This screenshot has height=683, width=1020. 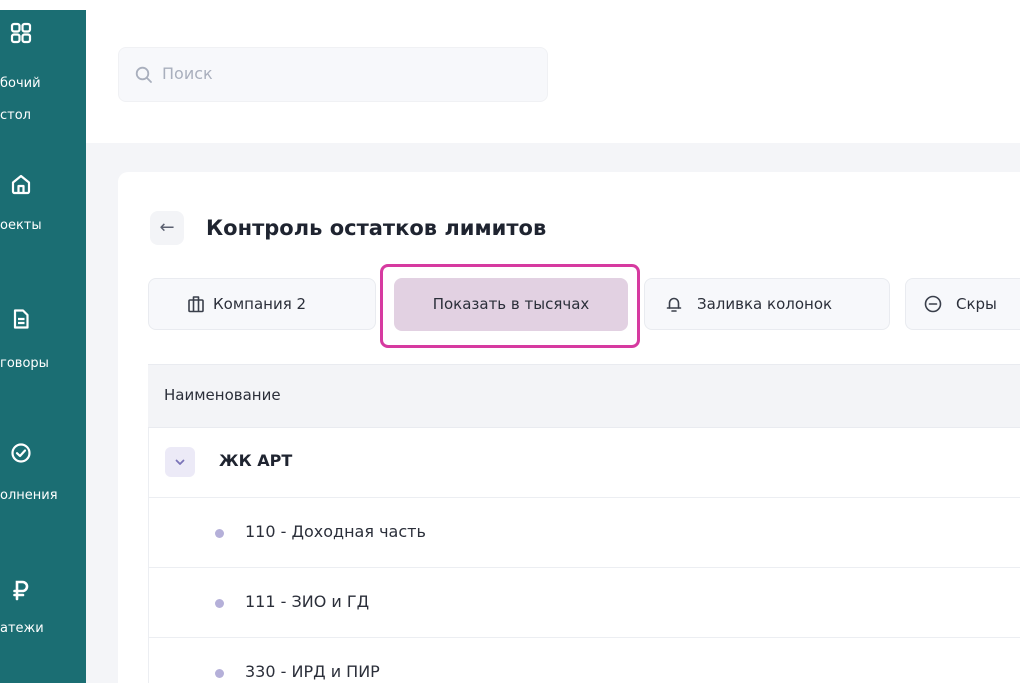 What do you see at coordinates (584, 533) in the screenshot?
I see `table-row: 110 - Доходная часть` at bounding box center [584, 533].